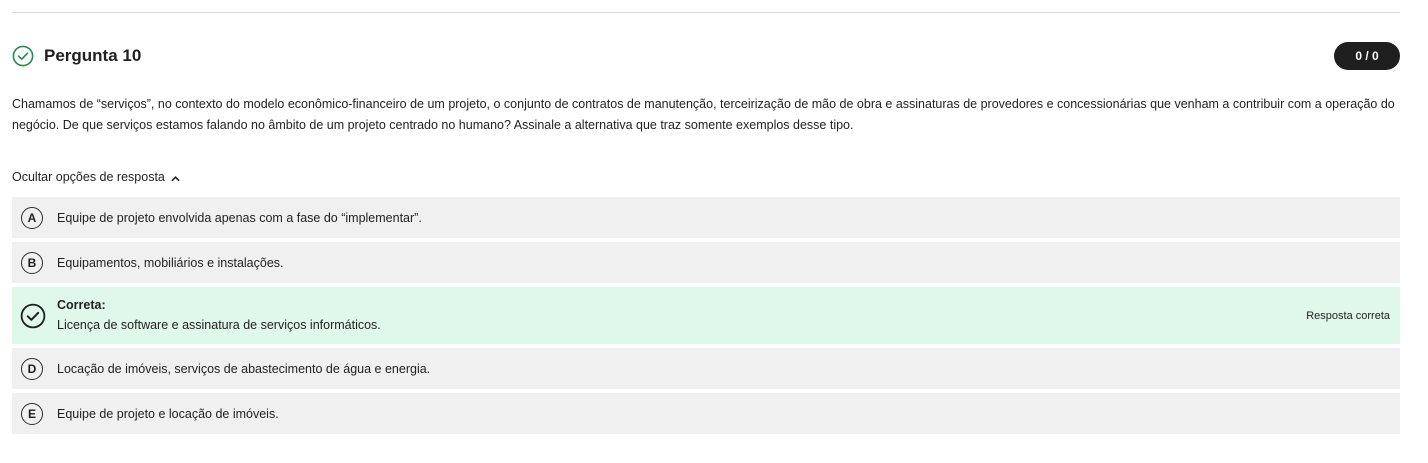 The image size is (1428, 463). Describe the element at coordinates (706, 56) in the screenshot. I see `question-header: Pergunta 10 0 / 0` at that location.